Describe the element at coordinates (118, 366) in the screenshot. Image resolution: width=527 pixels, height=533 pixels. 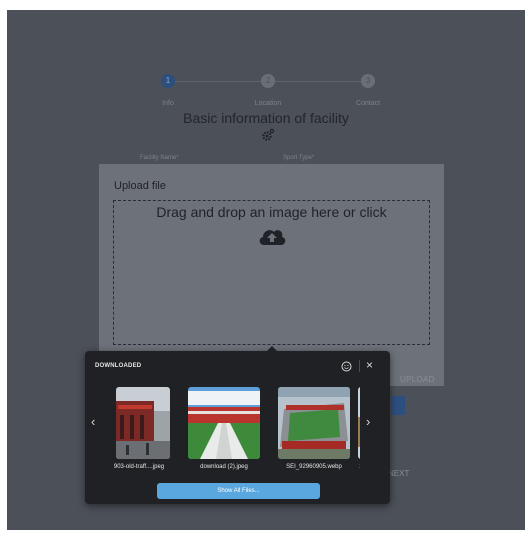
I see `popup-header: DOWNLOADED` at that location.